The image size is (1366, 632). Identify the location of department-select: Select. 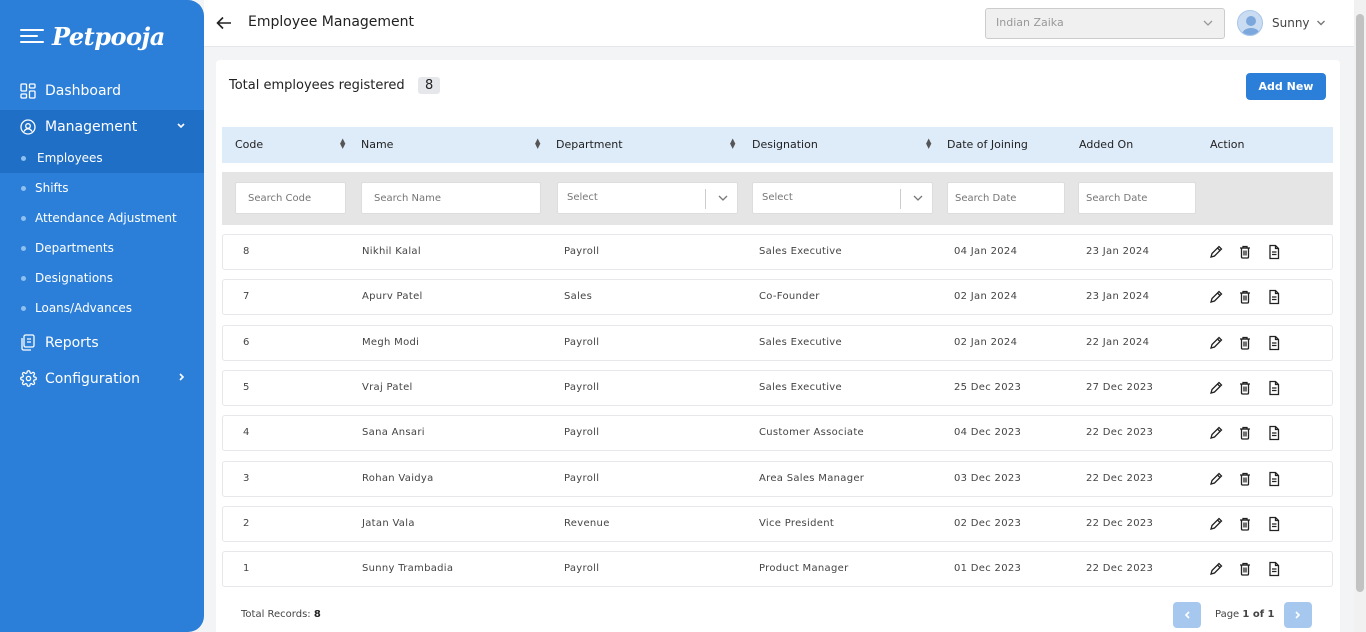
(647, 198).